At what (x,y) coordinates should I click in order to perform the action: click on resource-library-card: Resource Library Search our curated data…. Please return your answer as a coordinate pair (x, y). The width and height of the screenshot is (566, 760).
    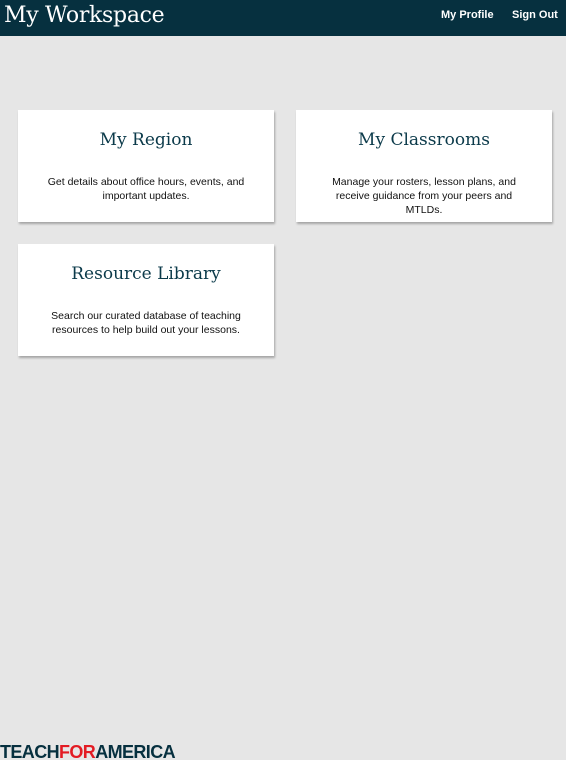
    Looking at the image, I should click on (146, 300).